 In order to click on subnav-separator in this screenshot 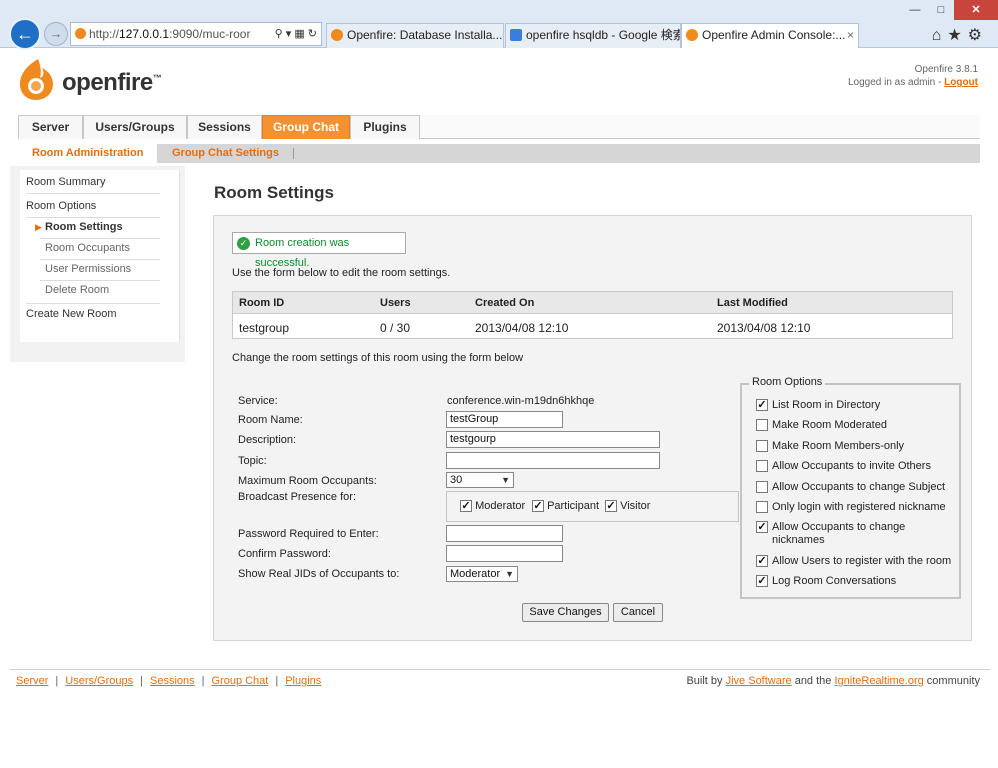, I will do `click(293, 153)`.